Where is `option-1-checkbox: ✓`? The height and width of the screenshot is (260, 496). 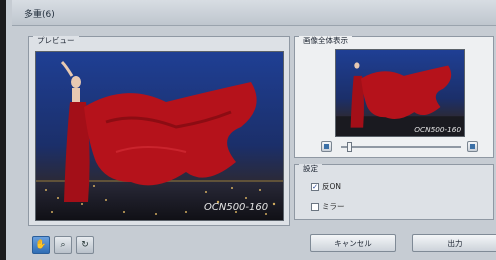 option-1-checkbox: ✓ is located at coordinates (315, 186).